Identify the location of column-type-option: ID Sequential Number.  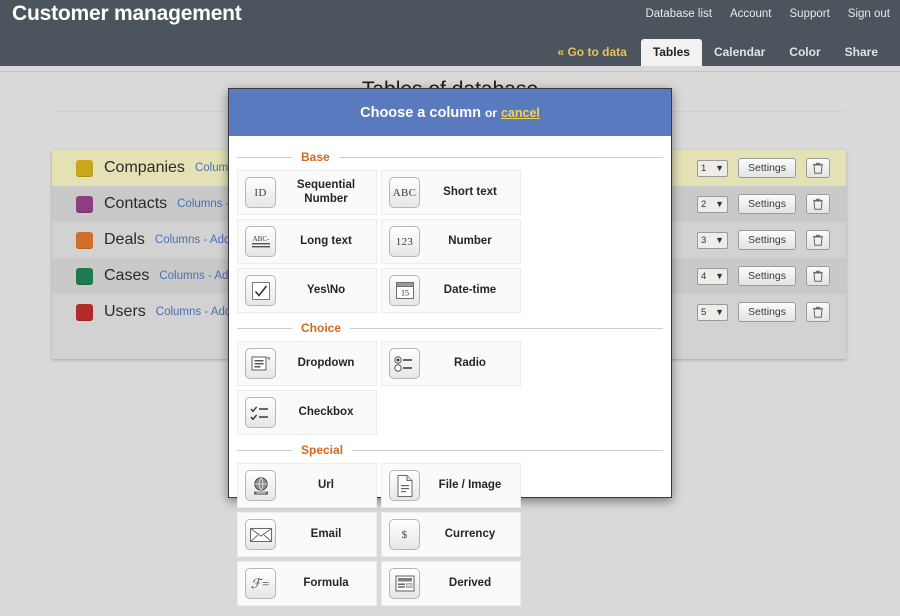
(307, 192).